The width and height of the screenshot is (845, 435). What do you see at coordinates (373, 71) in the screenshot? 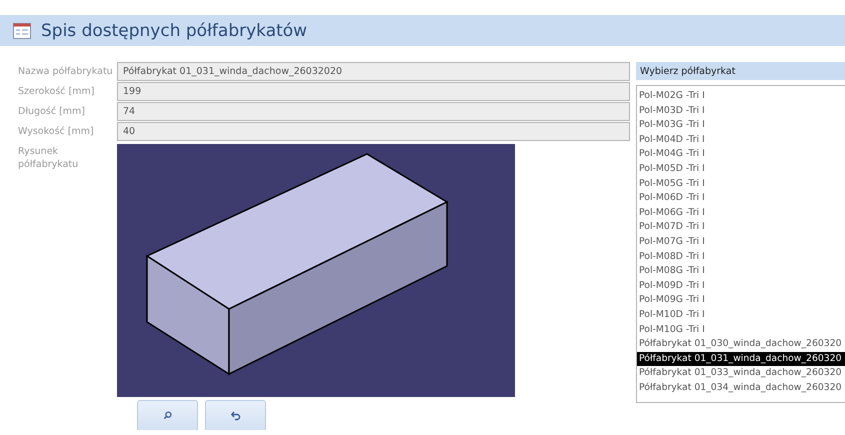
I see `text-field: Półfabrykat 01_031_winda_dachow_26032020` at bounding box center [373, 71].